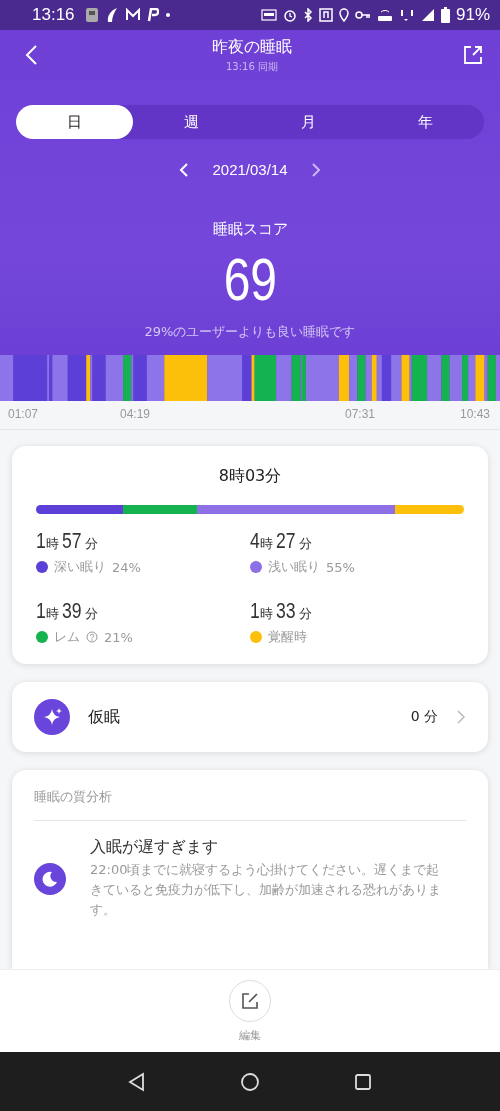  What do you see at coordinates (266, 890) in the screenshot?
I see `insight-text: 22:00頃までに就寝するよう心掛けてください。遅くまで起きていると免疫力が低下し、加齢が加速される恐れがあります。` at bounding box center [266, 890].